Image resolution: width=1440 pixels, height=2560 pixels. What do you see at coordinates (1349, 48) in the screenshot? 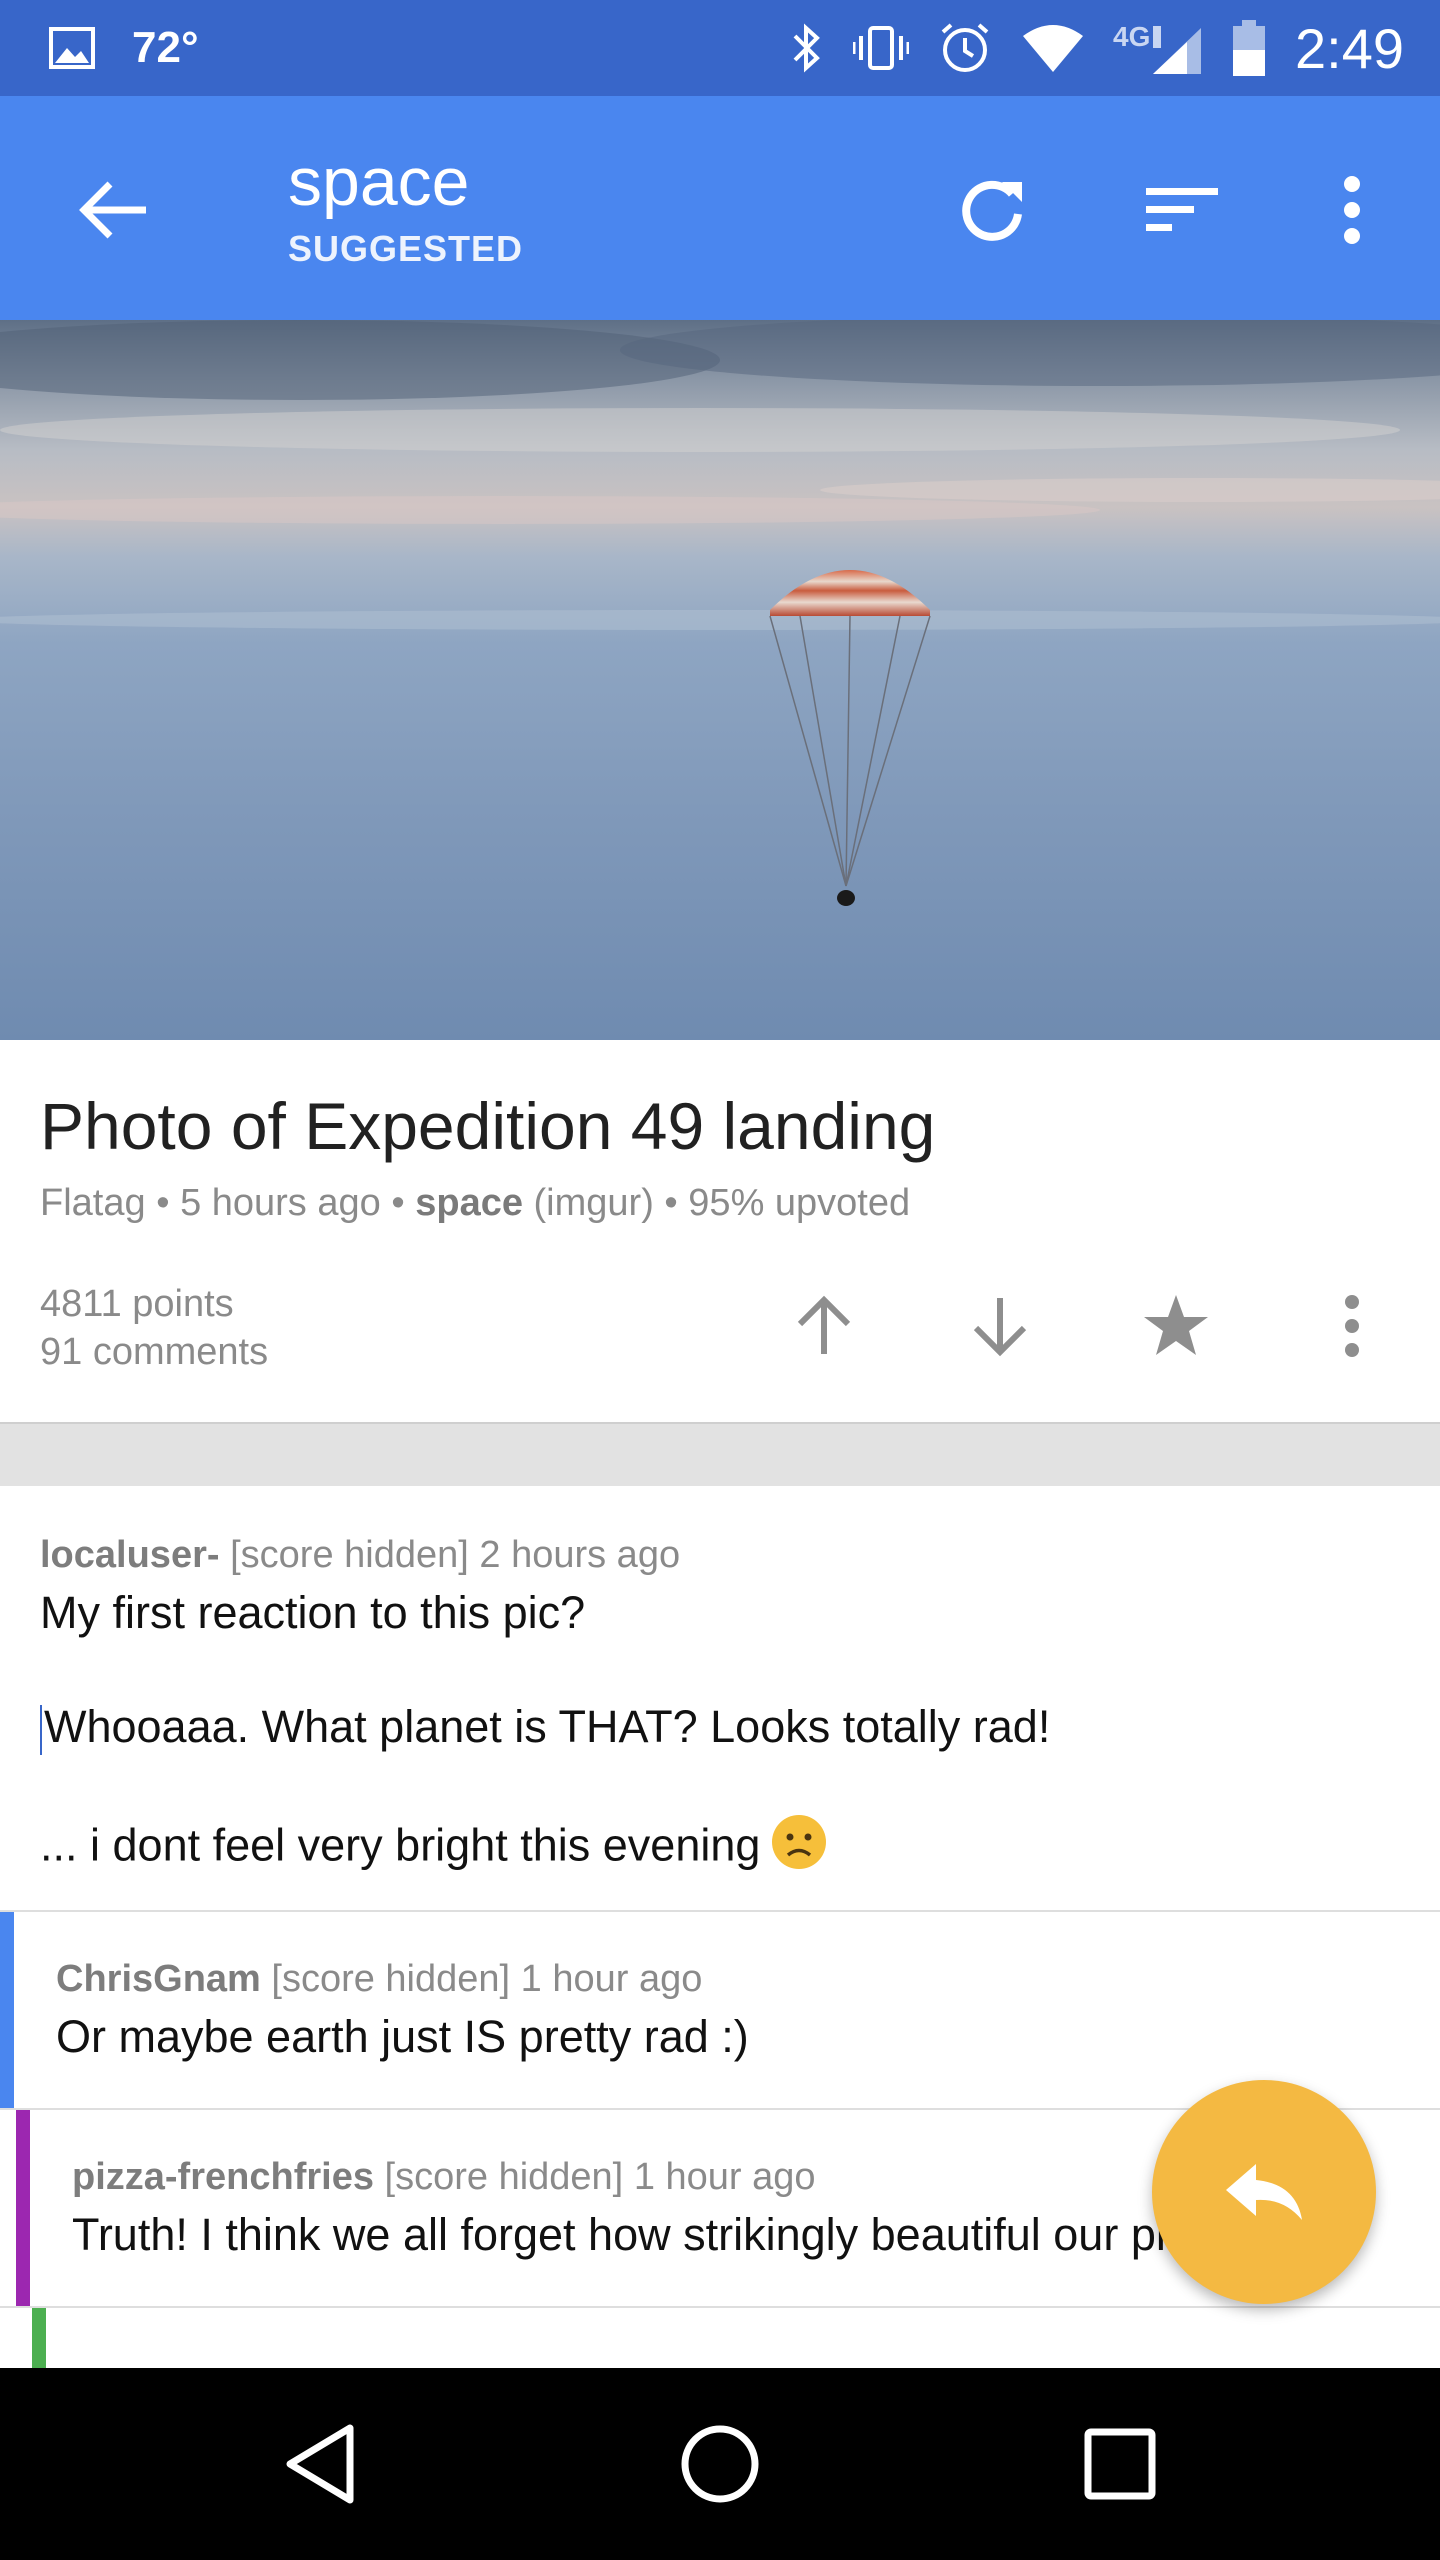
I see `clock: 2:49` at bounding box center [1349, 48].